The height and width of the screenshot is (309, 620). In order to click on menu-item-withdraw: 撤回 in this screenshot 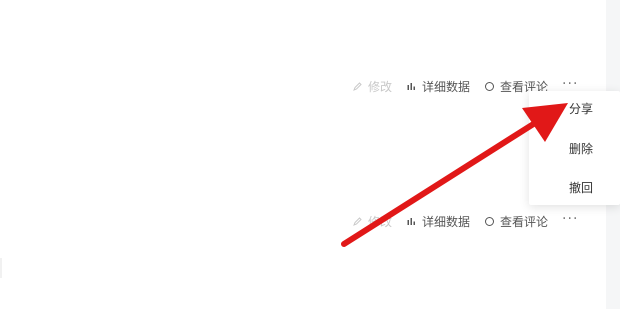, I will do `click(581, 188)`.